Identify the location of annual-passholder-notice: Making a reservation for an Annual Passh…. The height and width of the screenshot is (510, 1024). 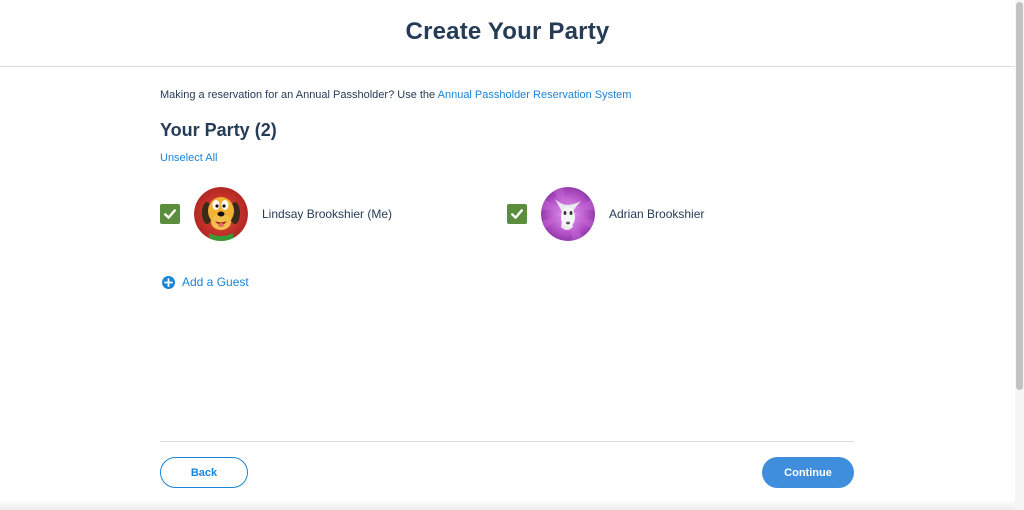
(395, 95).